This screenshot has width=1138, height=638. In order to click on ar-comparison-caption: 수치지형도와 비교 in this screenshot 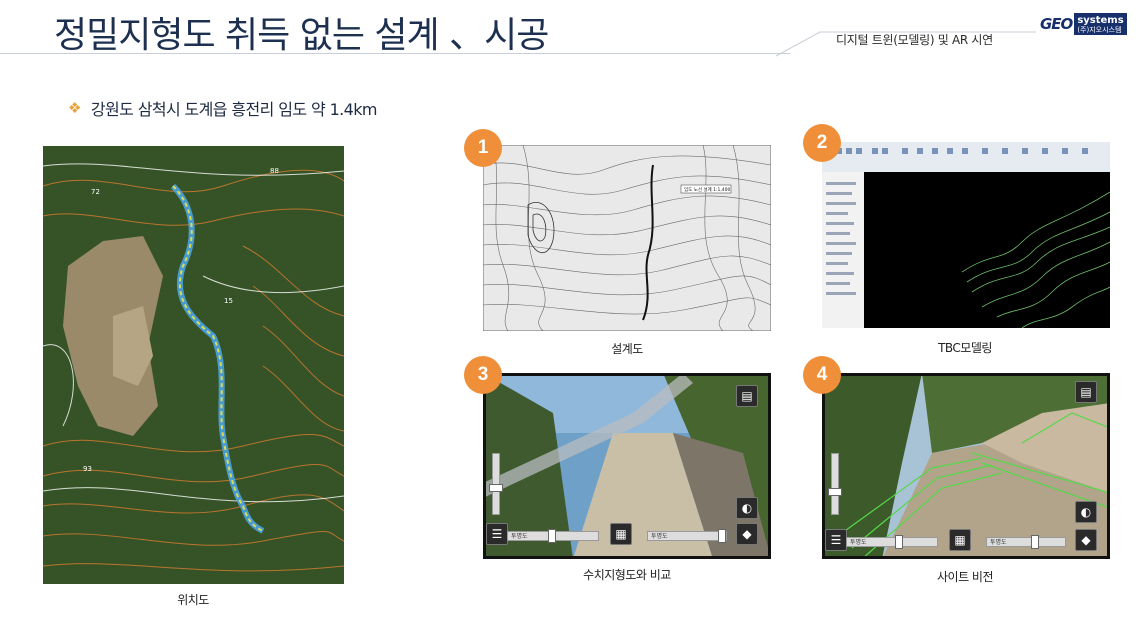, I will do `click(627, 575)`.